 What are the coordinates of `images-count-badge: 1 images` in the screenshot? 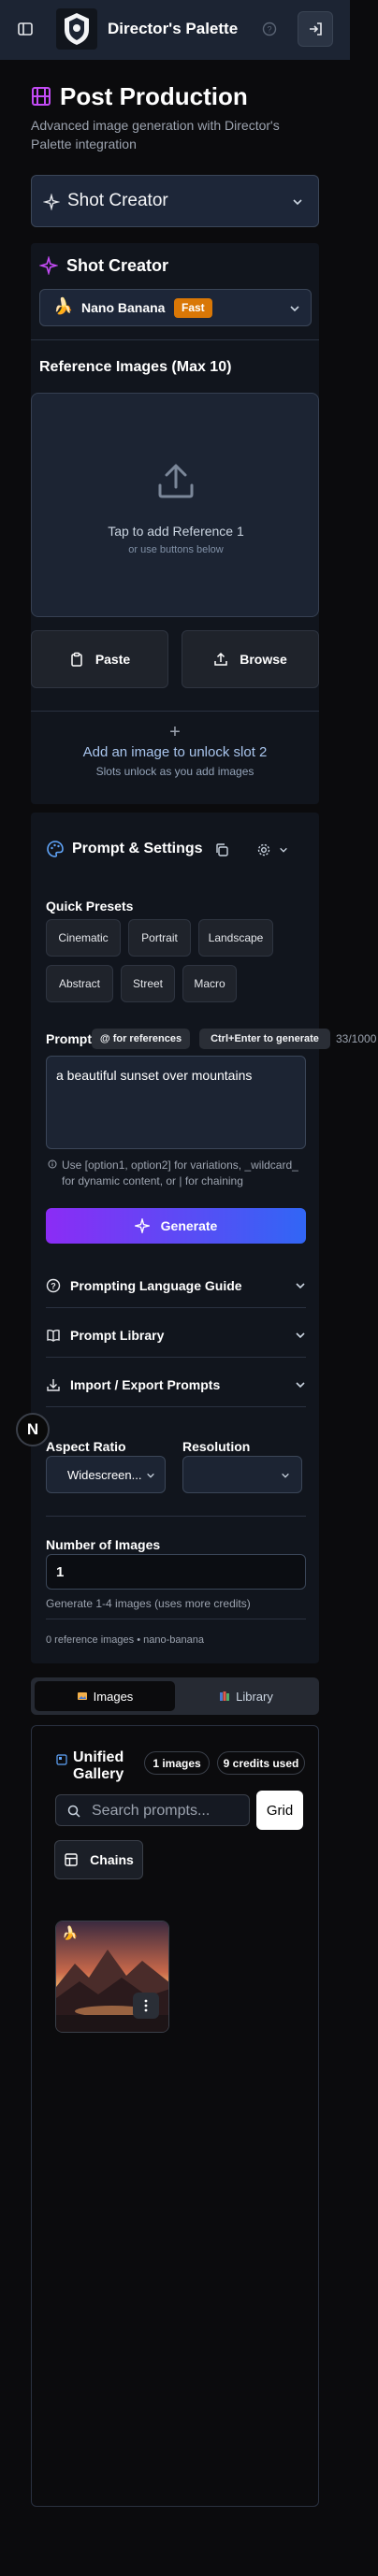 It's located at (177, 1763).